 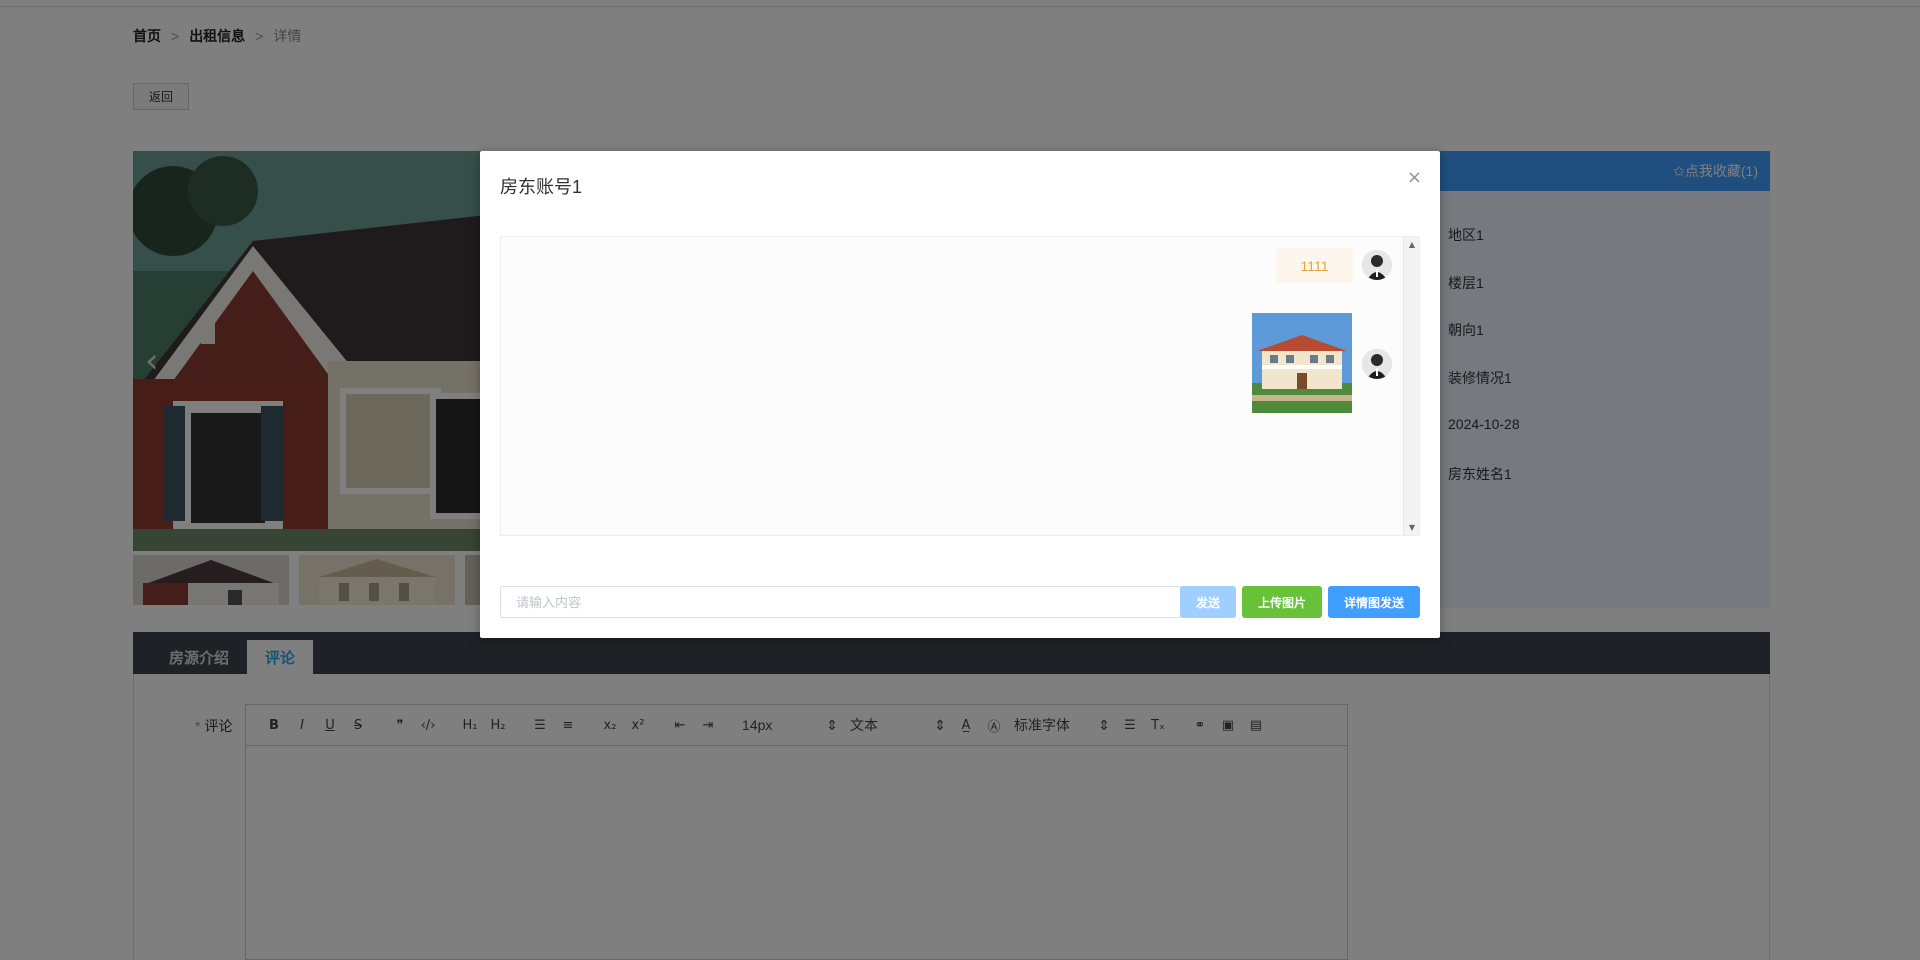 What do you see at coordinates (1412, 527) in the screenshot?
I see `scroll-down-icon: ▼` at bounding box center [1412, 527].